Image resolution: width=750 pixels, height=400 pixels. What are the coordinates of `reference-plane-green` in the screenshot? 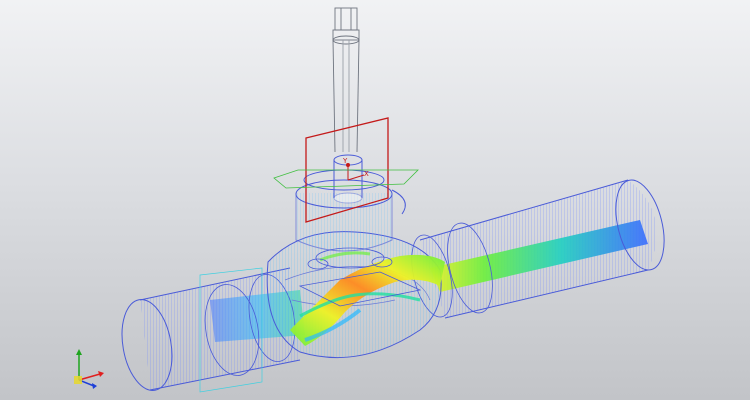 It's located at (346, 179).